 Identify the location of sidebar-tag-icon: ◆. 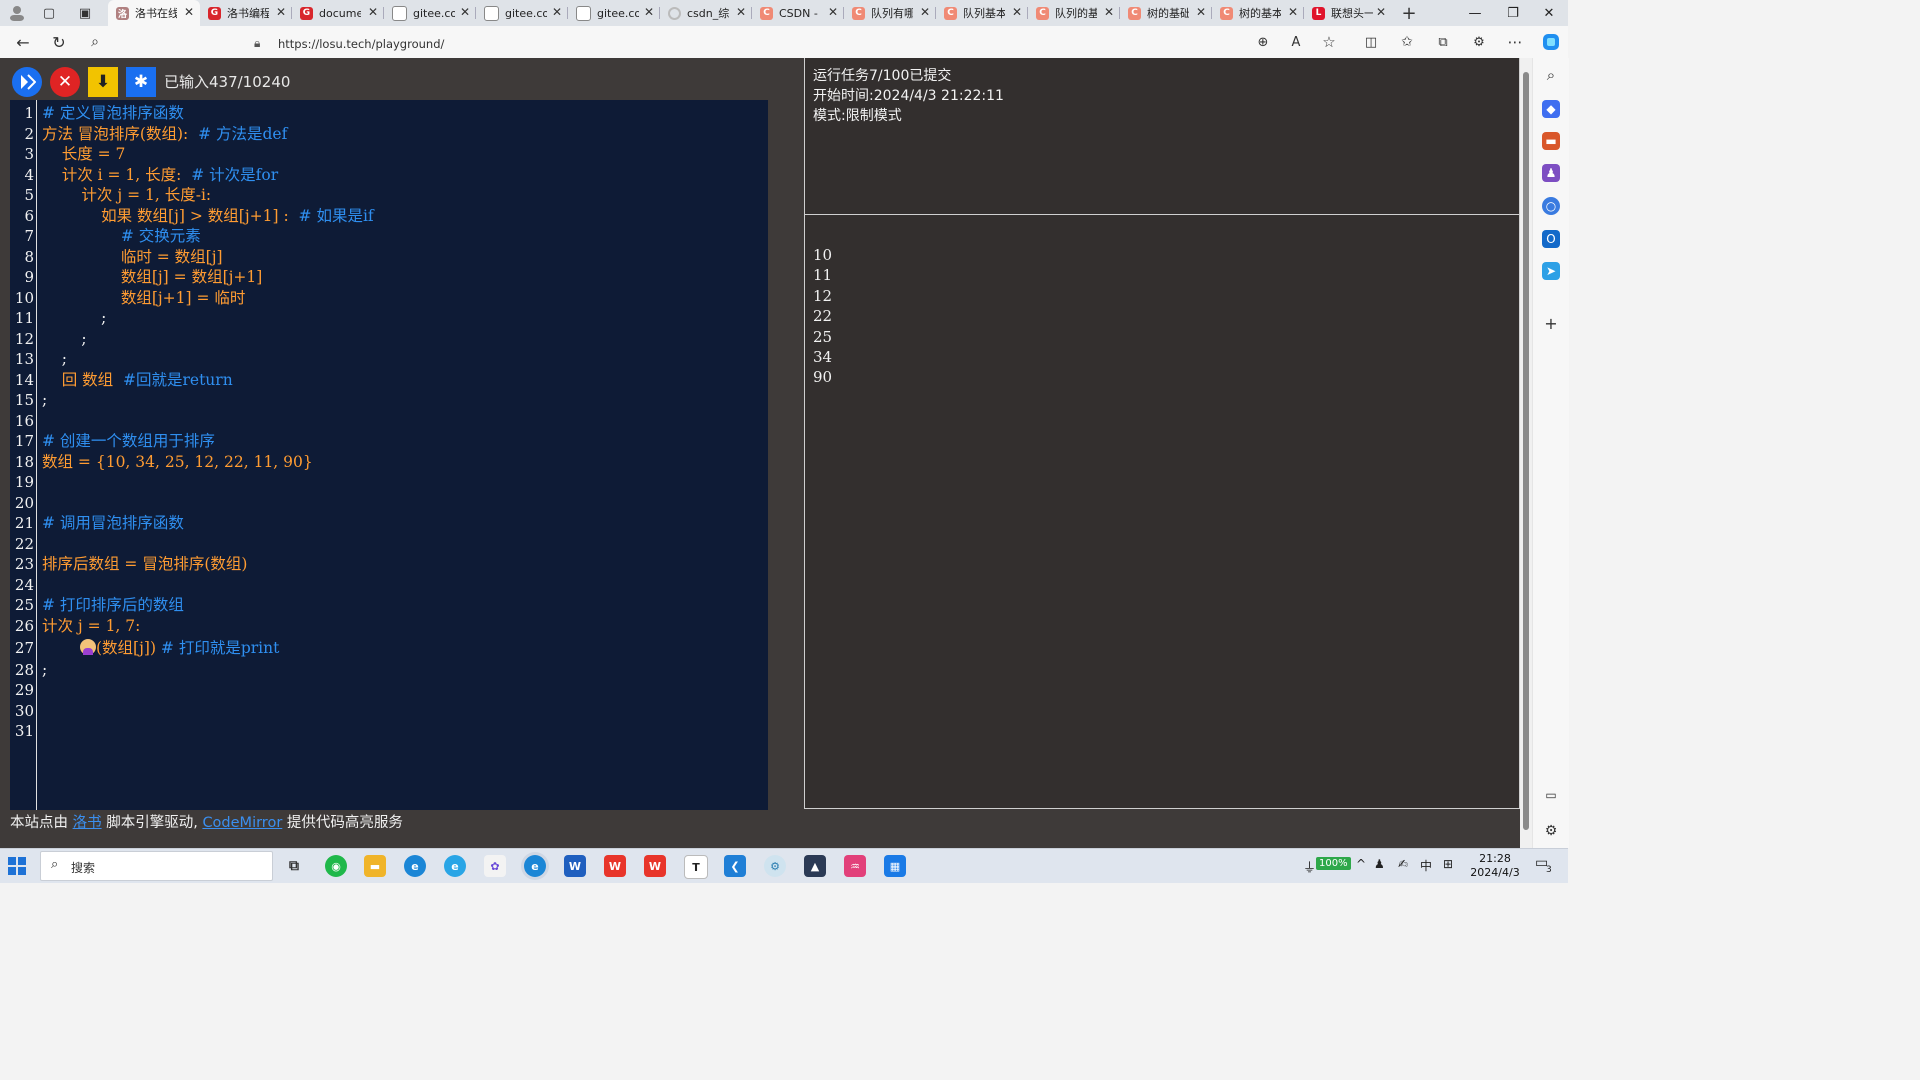
(1551, 109).